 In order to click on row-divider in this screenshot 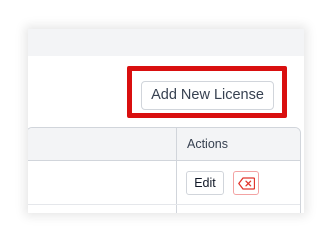, I will do `click(164, 204)`.